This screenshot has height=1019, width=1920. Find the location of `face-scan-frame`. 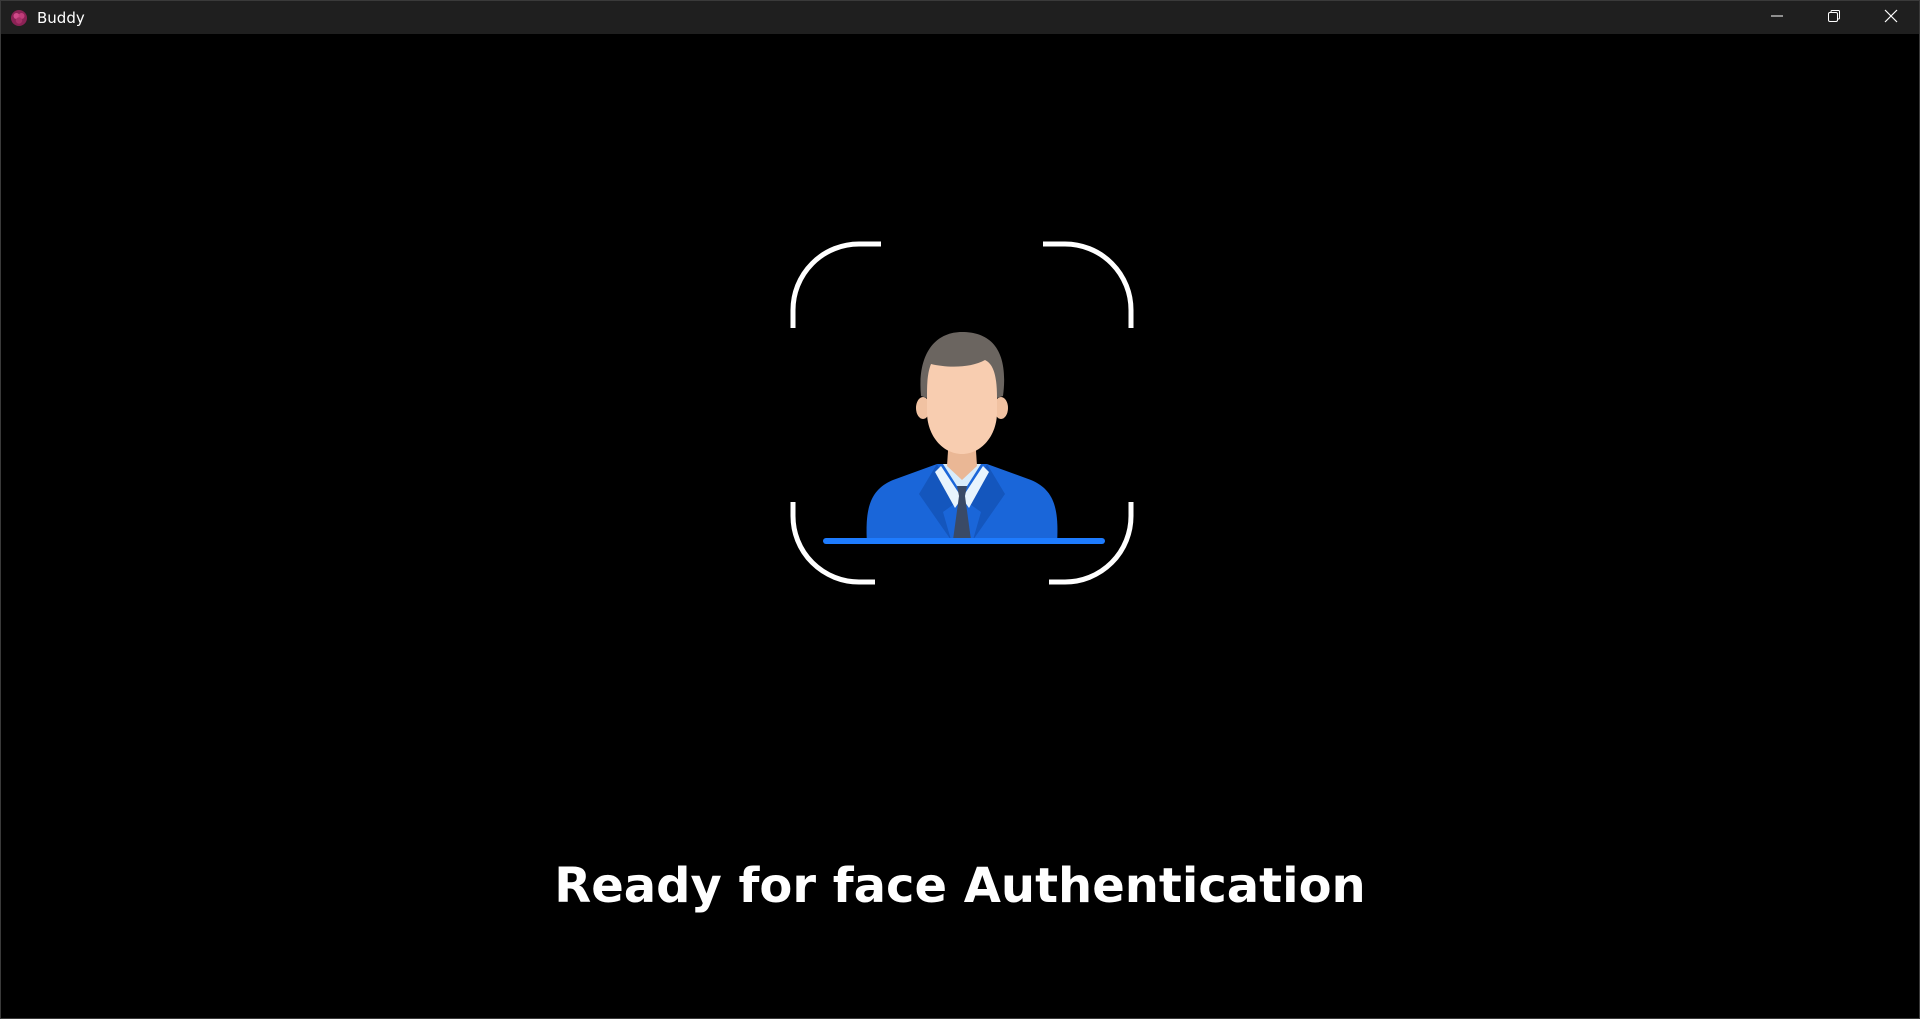

face-scan-frame is located at coordinates (962, 413).